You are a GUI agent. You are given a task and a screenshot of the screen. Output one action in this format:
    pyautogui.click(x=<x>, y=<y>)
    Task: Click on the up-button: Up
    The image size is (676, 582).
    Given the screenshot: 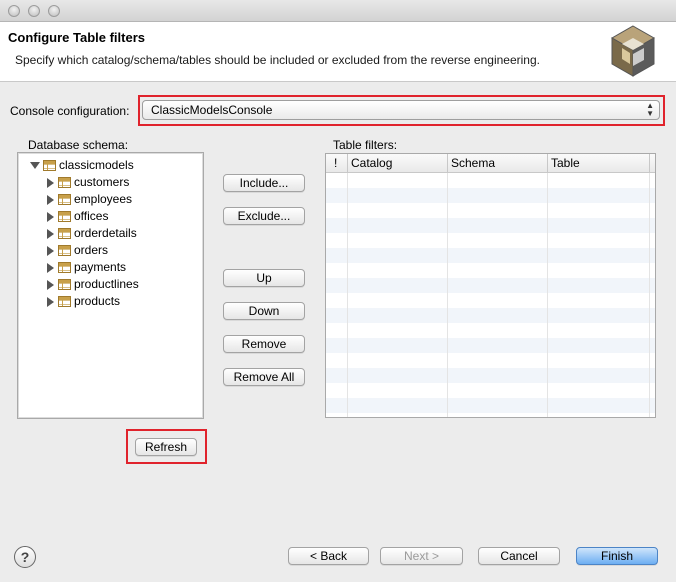 What is the action you would take?
    pyautogui.click(x=264, y=278)
    